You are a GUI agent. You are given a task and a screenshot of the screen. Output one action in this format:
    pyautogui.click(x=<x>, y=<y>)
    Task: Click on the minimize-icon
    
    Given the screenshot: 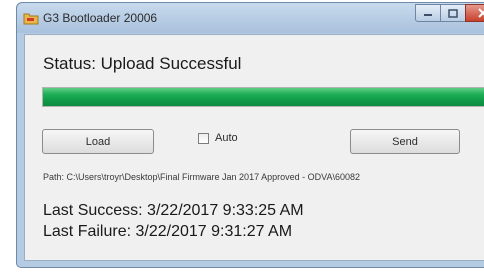 What is the action you would take?
    pyautogui.click(x=428, y=15)
    